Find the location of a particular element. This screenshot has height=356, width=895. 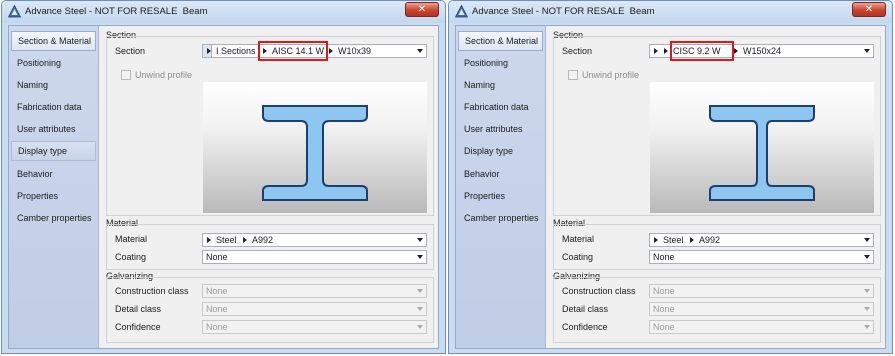

section-path-segment-3: W10x39 is located at coordinates (350, 51).